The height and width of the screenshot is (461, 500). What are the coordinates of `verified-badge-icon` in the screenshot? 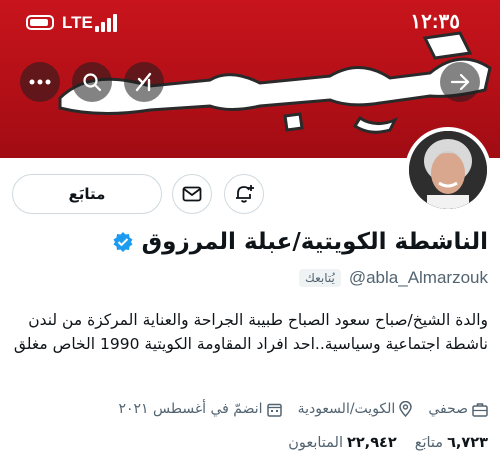 It's located at (123, 242).